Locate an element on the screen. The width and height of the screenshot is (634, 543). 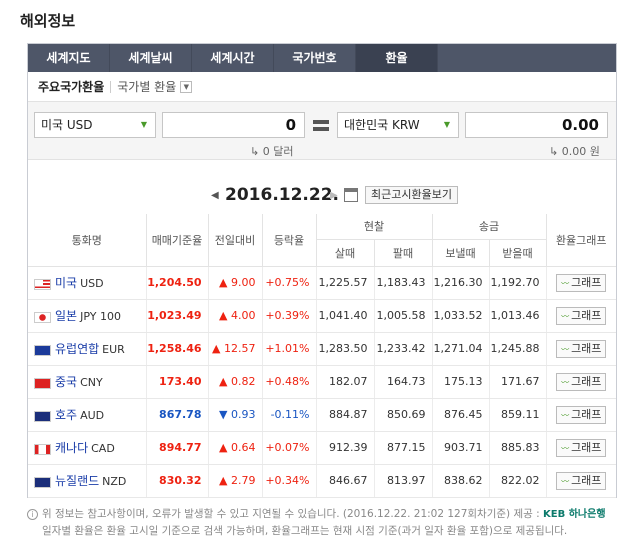
currency-cell: 일본 JPY 100 is located at coordinates (87, 316).